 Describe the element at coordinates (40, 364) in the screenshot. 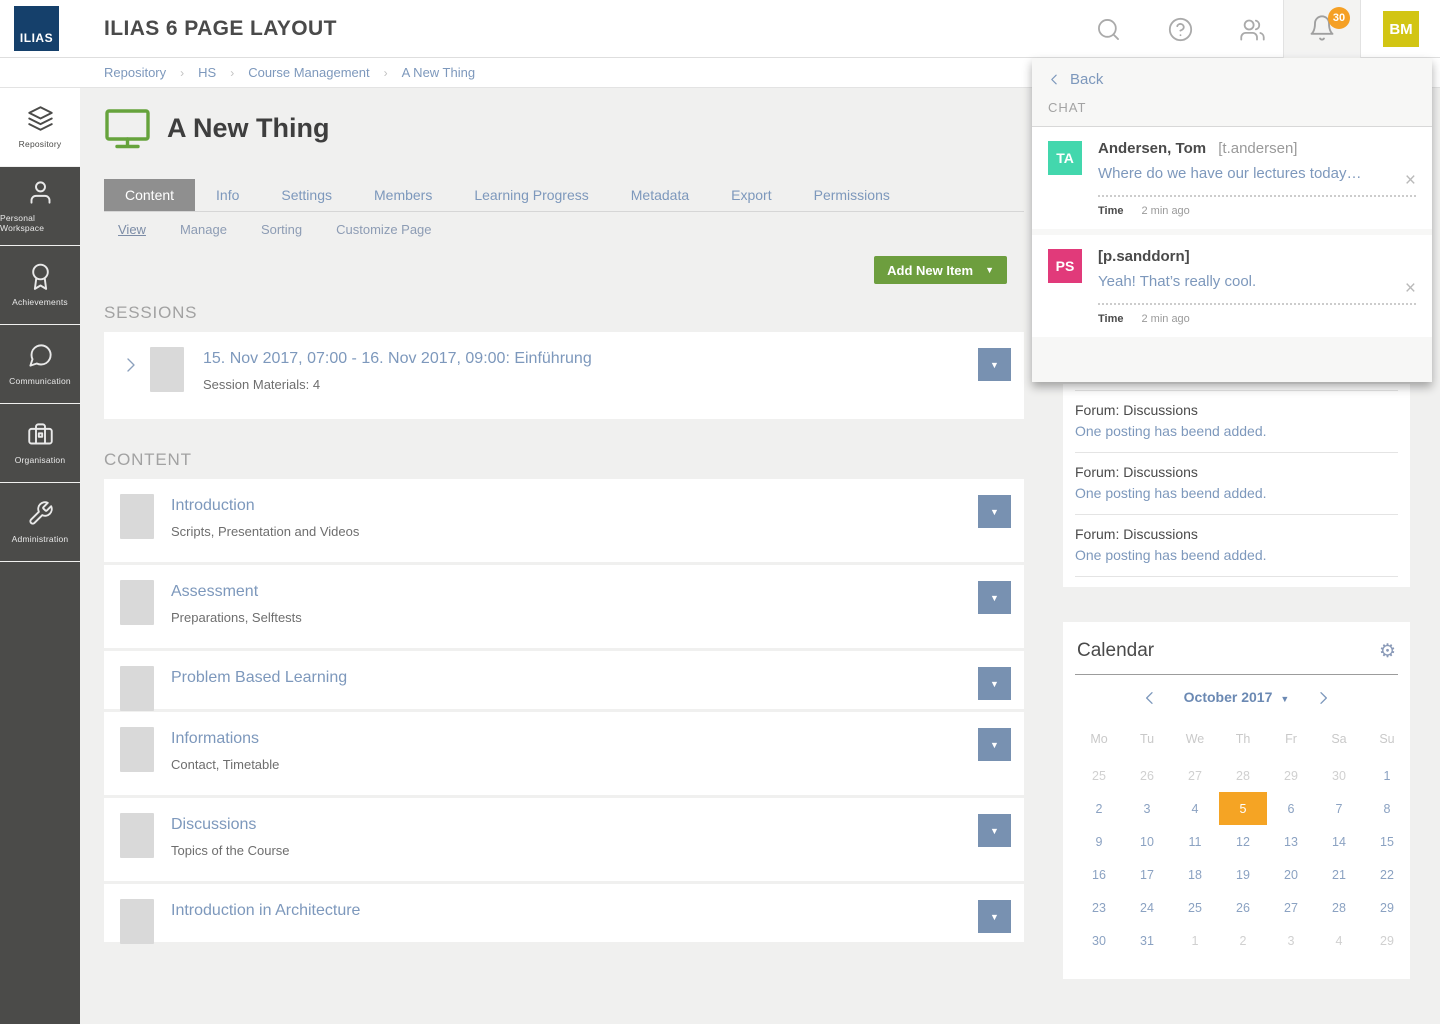

I see `sidebar-item-communication: Communication` at that location.